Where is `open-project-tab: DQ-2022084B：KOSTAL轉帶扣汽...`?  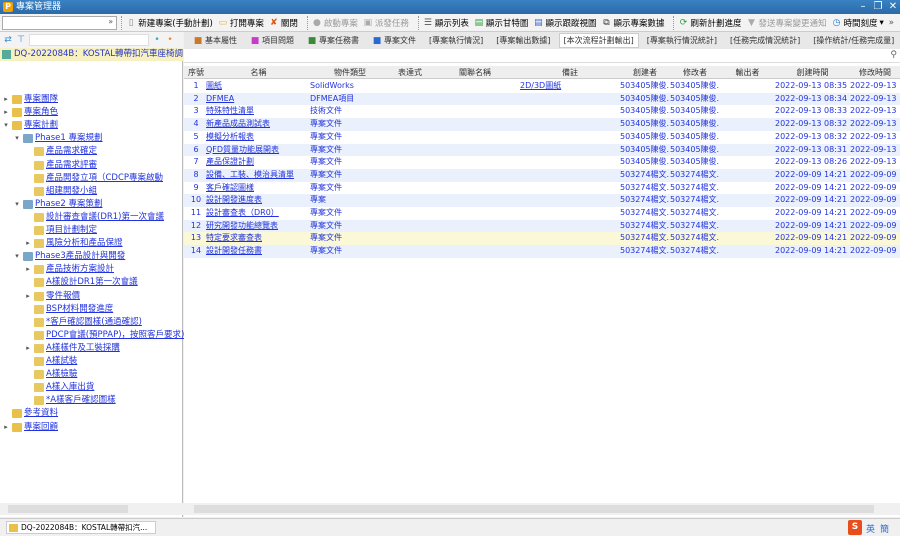 open-project-tab: DQ-2022084B：KOSTAL轉帶扣汽... is located at coordinates (81, 527).